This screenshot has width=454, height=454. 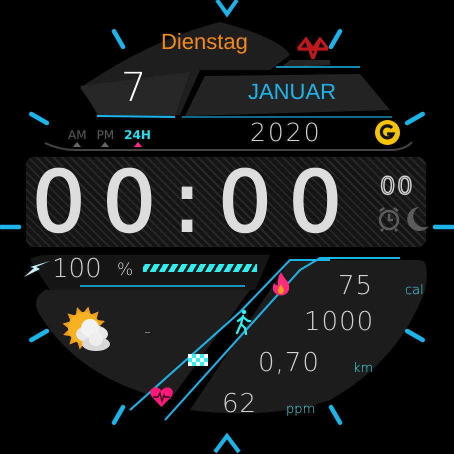 I want to click on walking-person-icon, so click(x=243, y=322).